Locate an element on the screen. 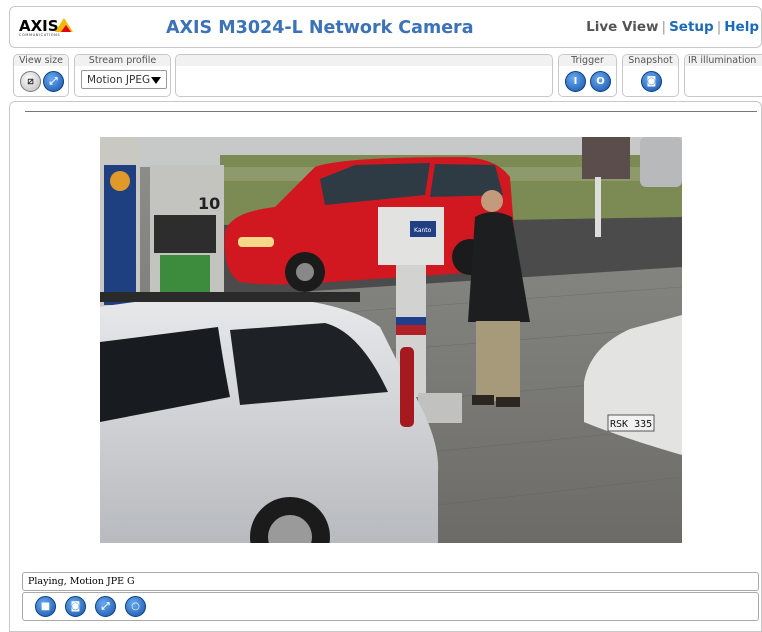  kanto-sign: Kanto is located at coordinates (423, 230).